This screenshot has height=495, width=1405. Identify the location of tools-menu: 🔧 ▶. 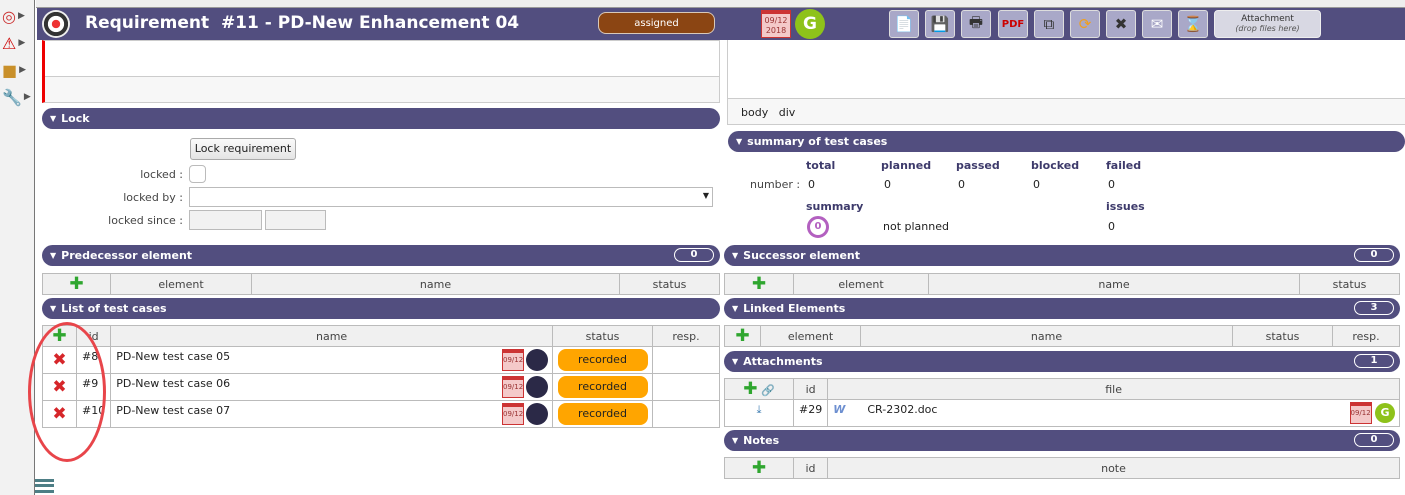
(17, 97).